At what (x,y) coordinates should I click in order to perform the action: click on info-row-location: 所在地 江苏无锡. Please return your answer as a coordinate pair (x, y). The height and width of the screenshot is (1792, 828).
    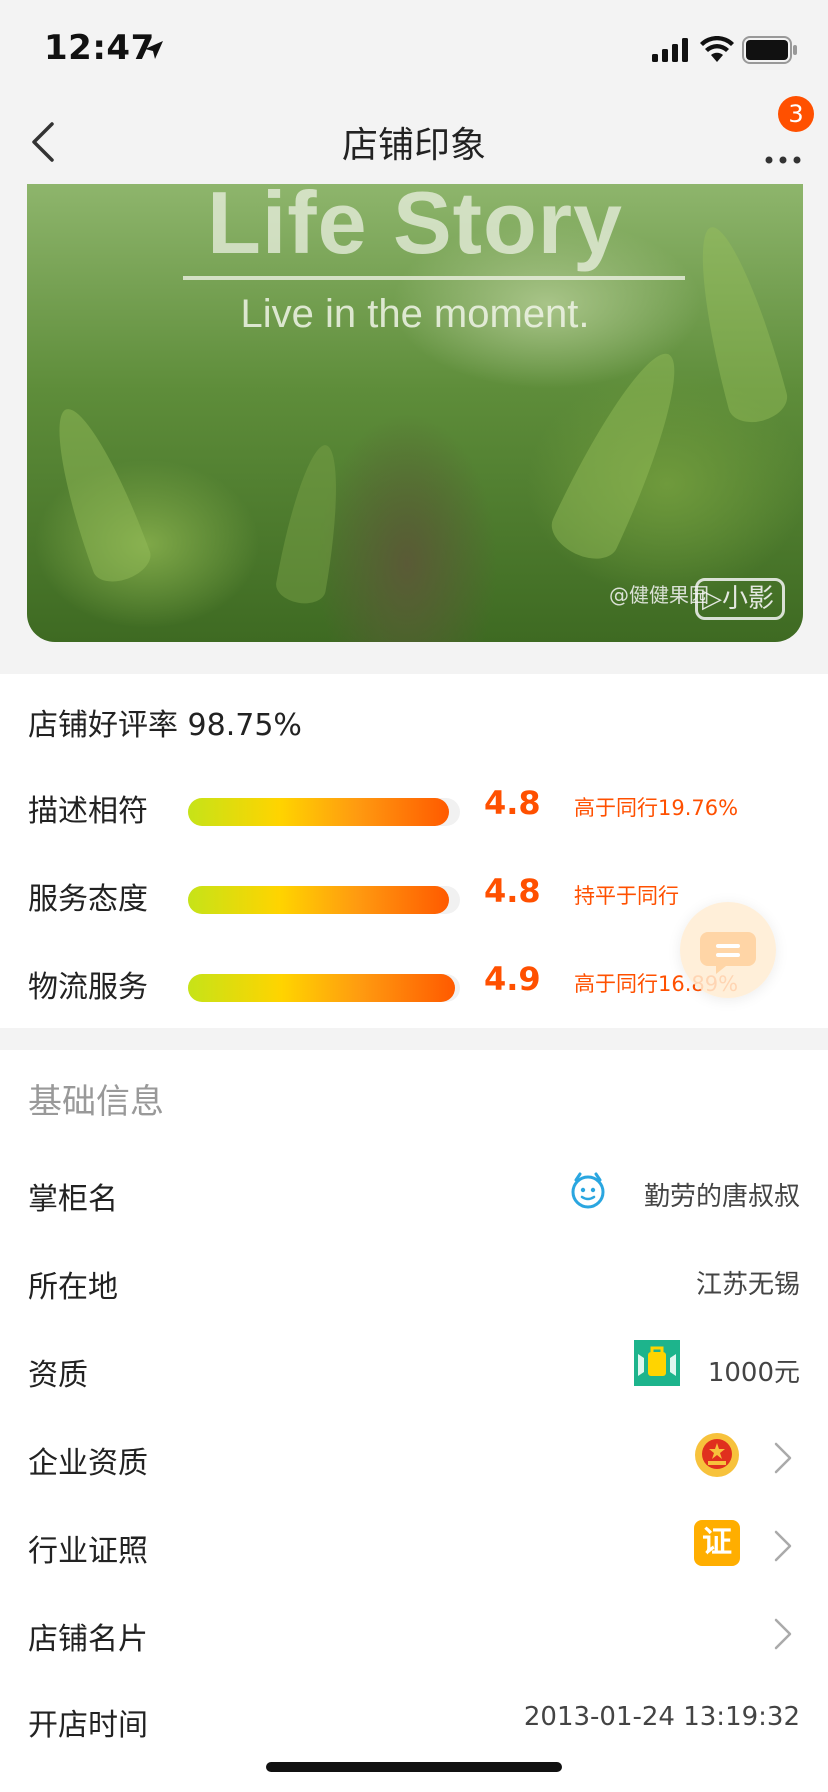
    Looking at the image, I should click on (414, 1282).